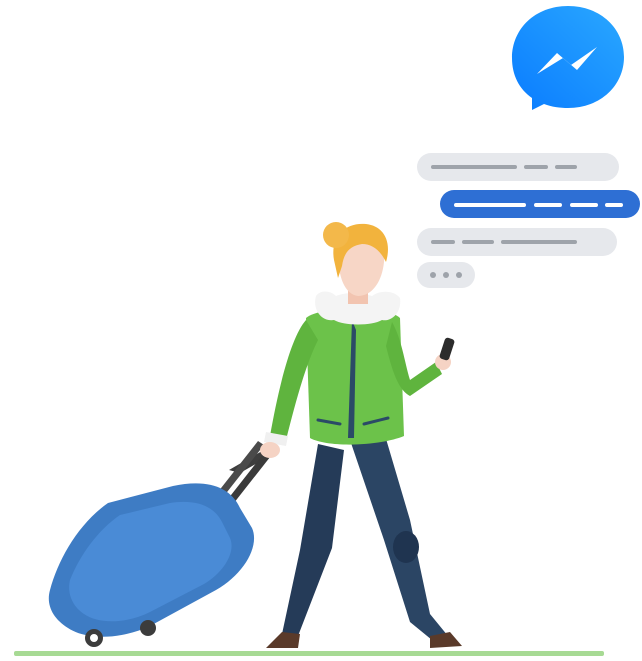  I want to click on suitcase, so click(161, 544).